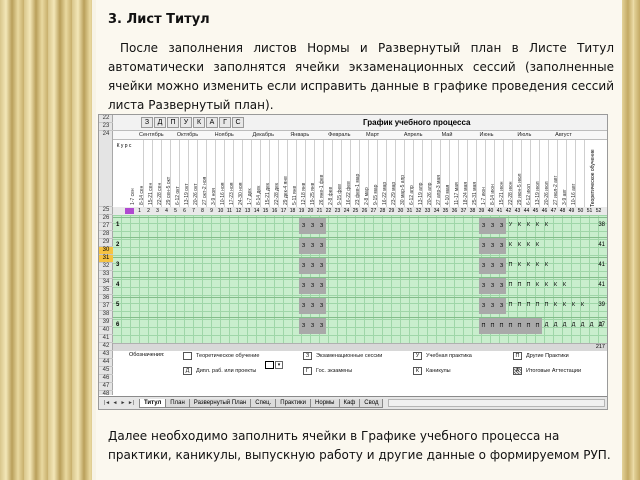  What do you see at coordinates (106, 363) in the screenshot?
I see `row-number: 44` at bounding box center [106, 363].